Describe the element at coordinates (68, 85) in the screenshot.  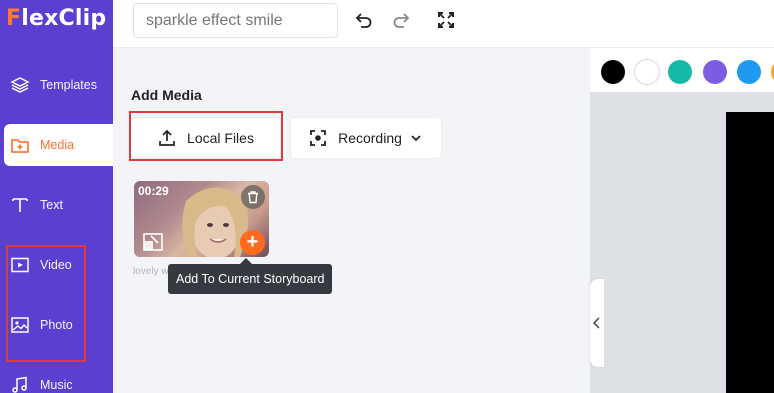
I see `sidebar-item-label: Templates` at that location.